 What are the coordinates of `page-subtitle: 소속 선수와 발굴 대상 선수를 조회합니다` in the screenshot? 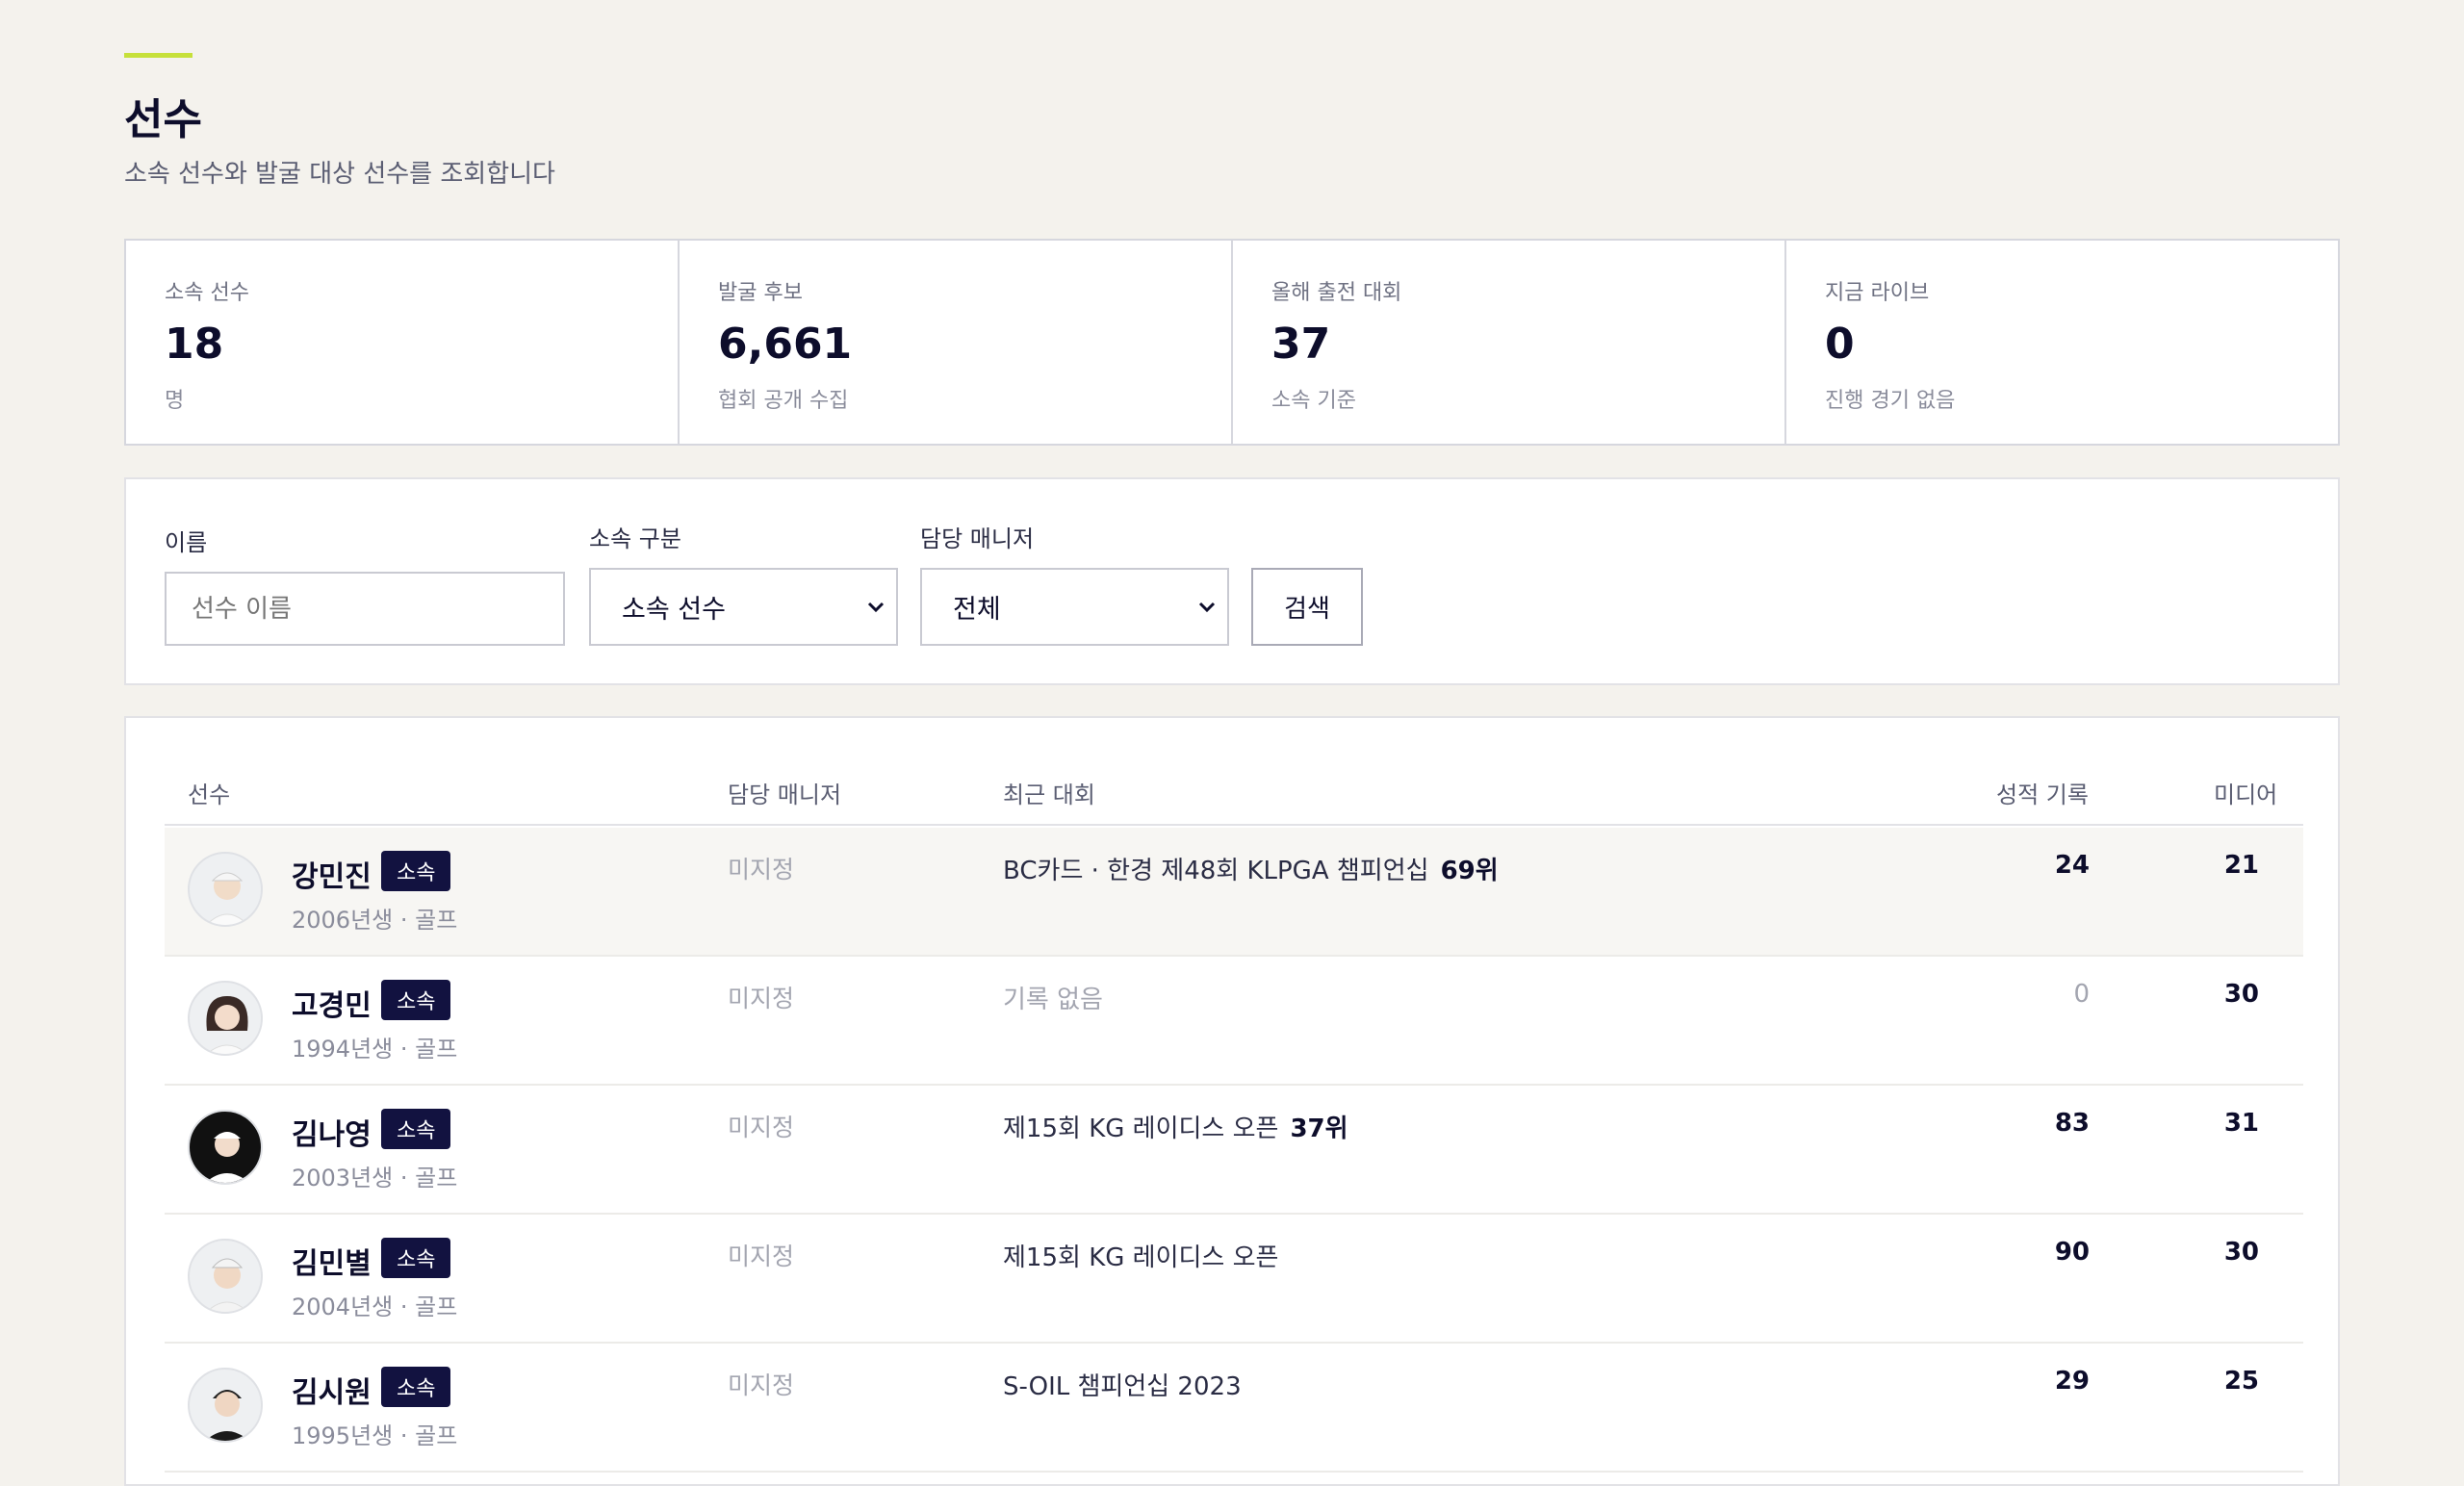 It's located at (339, 174).